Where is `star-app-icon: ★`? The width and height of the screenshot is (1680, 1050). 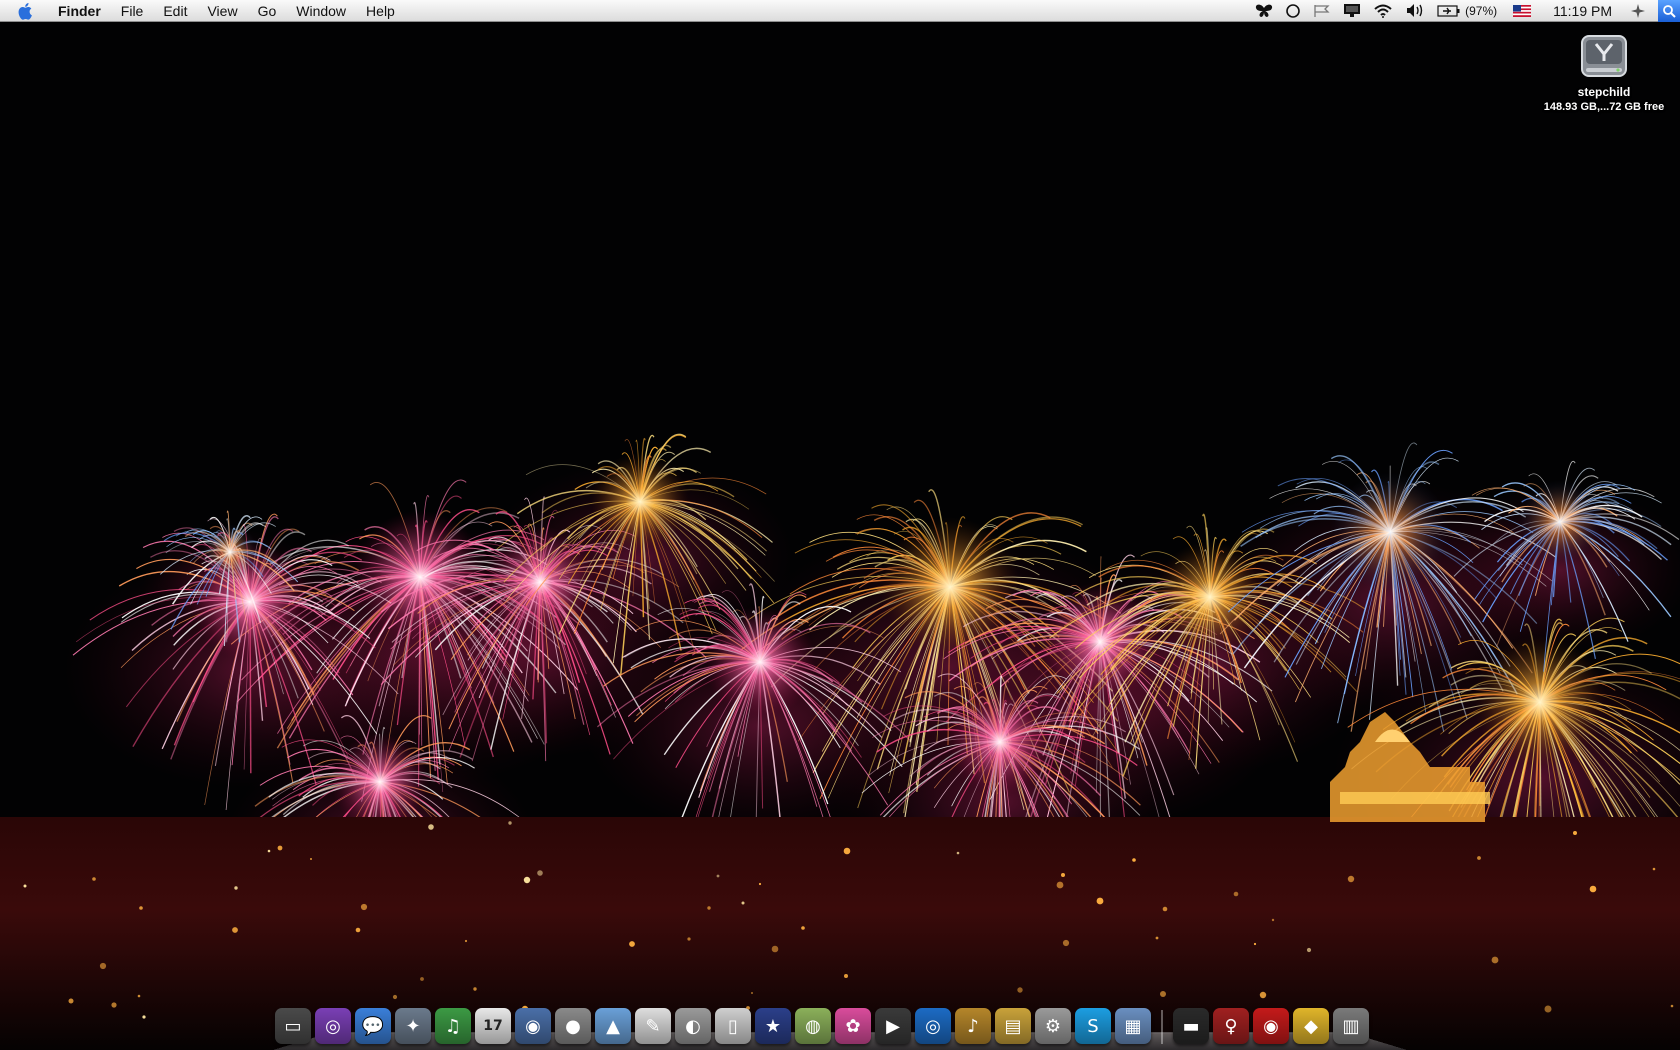
star-app-icon: ★ is located at coordinates (773, 1026).